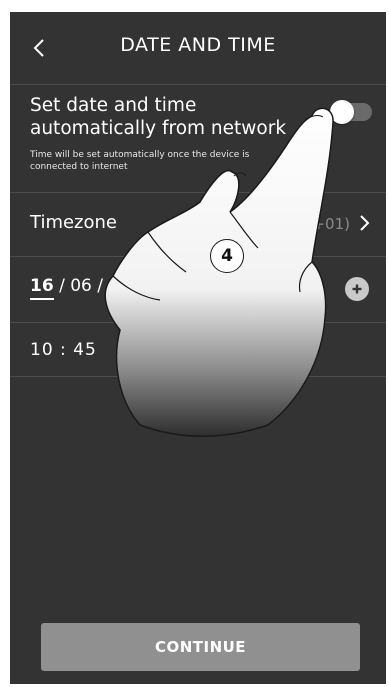  I want to click on timezone-row: Timezone (GMT +01), so click(198, 224).